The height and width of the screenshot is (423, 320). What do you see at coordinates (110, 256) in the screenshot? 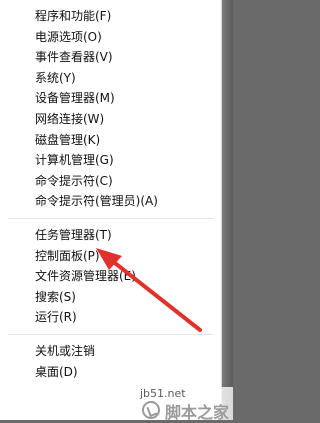
I see `menu-item-control-panel: 控制面板(P)` at bounding box center [110, 256].